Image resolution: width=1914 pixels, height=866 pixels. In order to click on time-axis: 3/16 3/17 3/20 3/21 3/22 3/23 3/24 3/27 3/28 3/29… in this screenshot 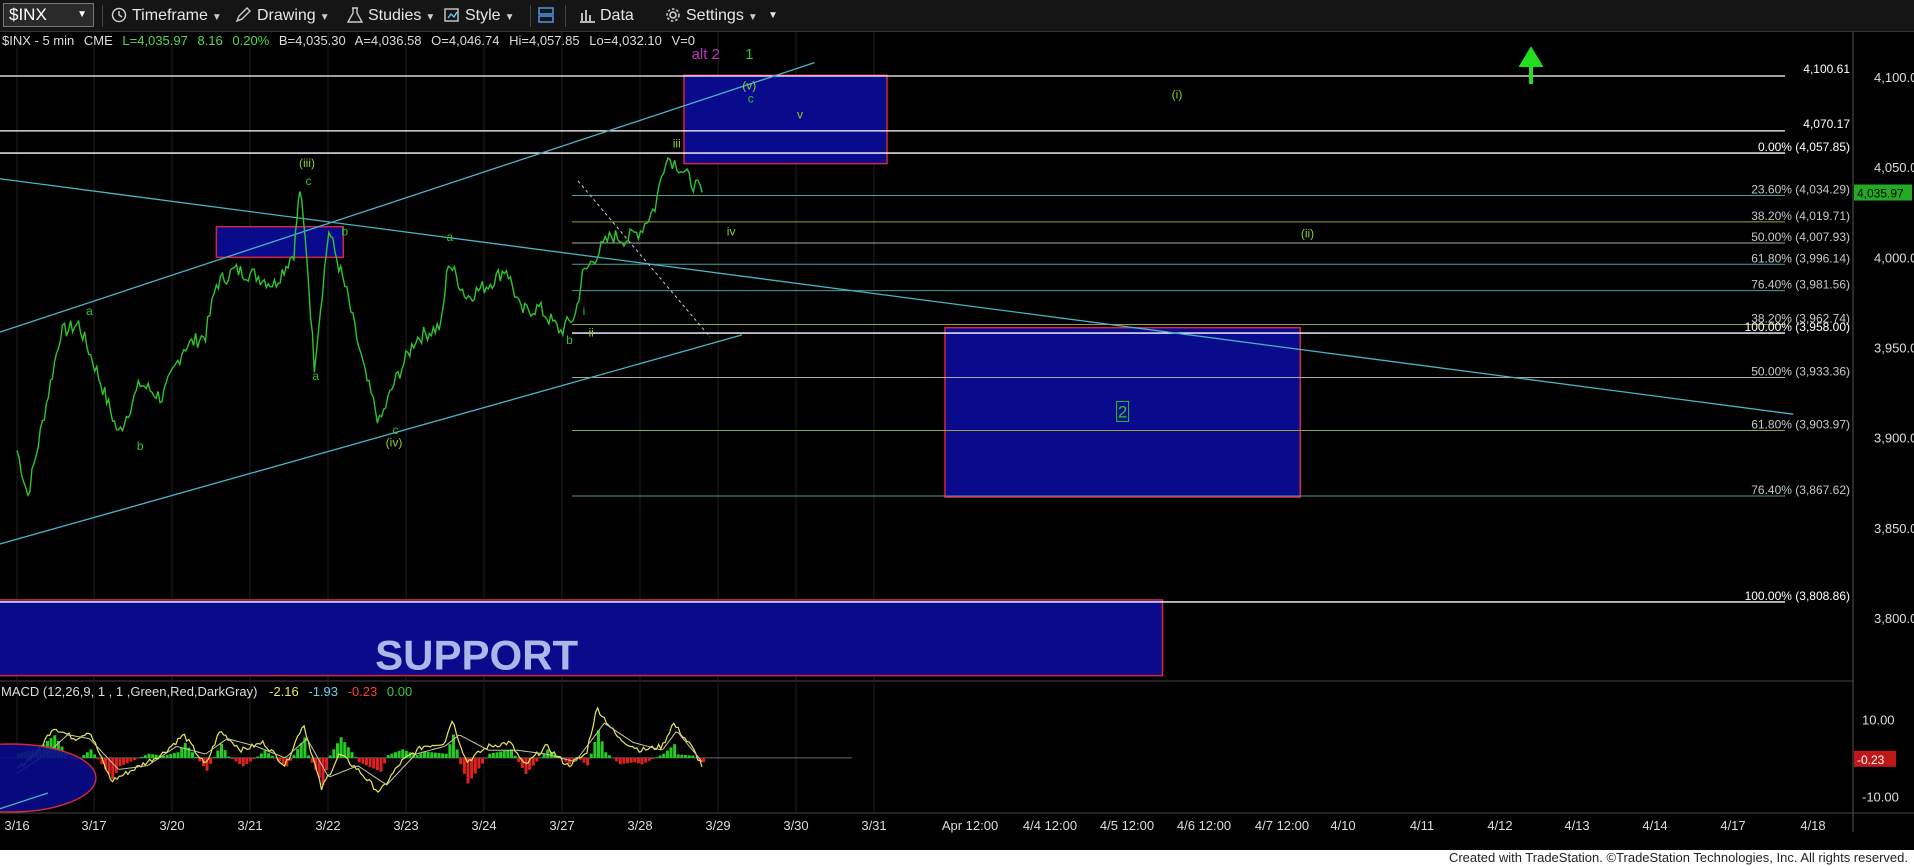, I will do `click(914, 825)`.